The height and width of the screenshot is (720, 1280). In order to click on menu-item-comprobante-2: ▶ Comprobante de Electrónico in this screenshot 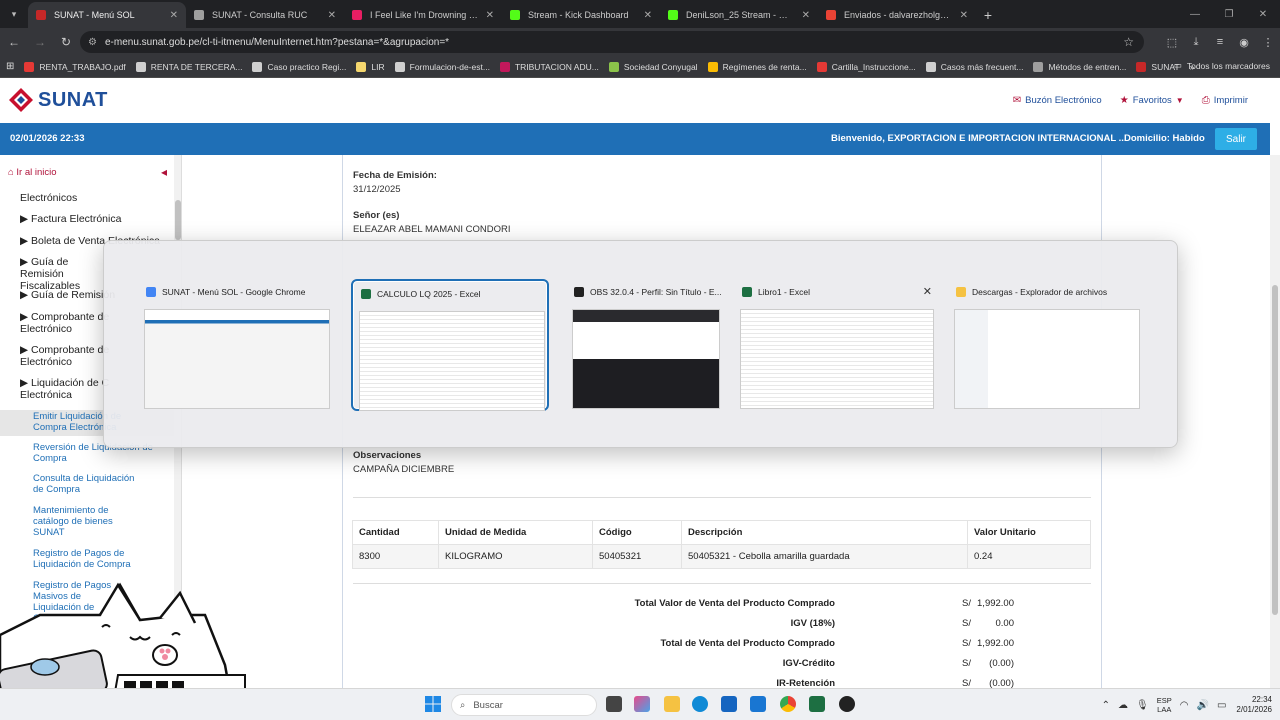, I will do `click(65, 356)`.